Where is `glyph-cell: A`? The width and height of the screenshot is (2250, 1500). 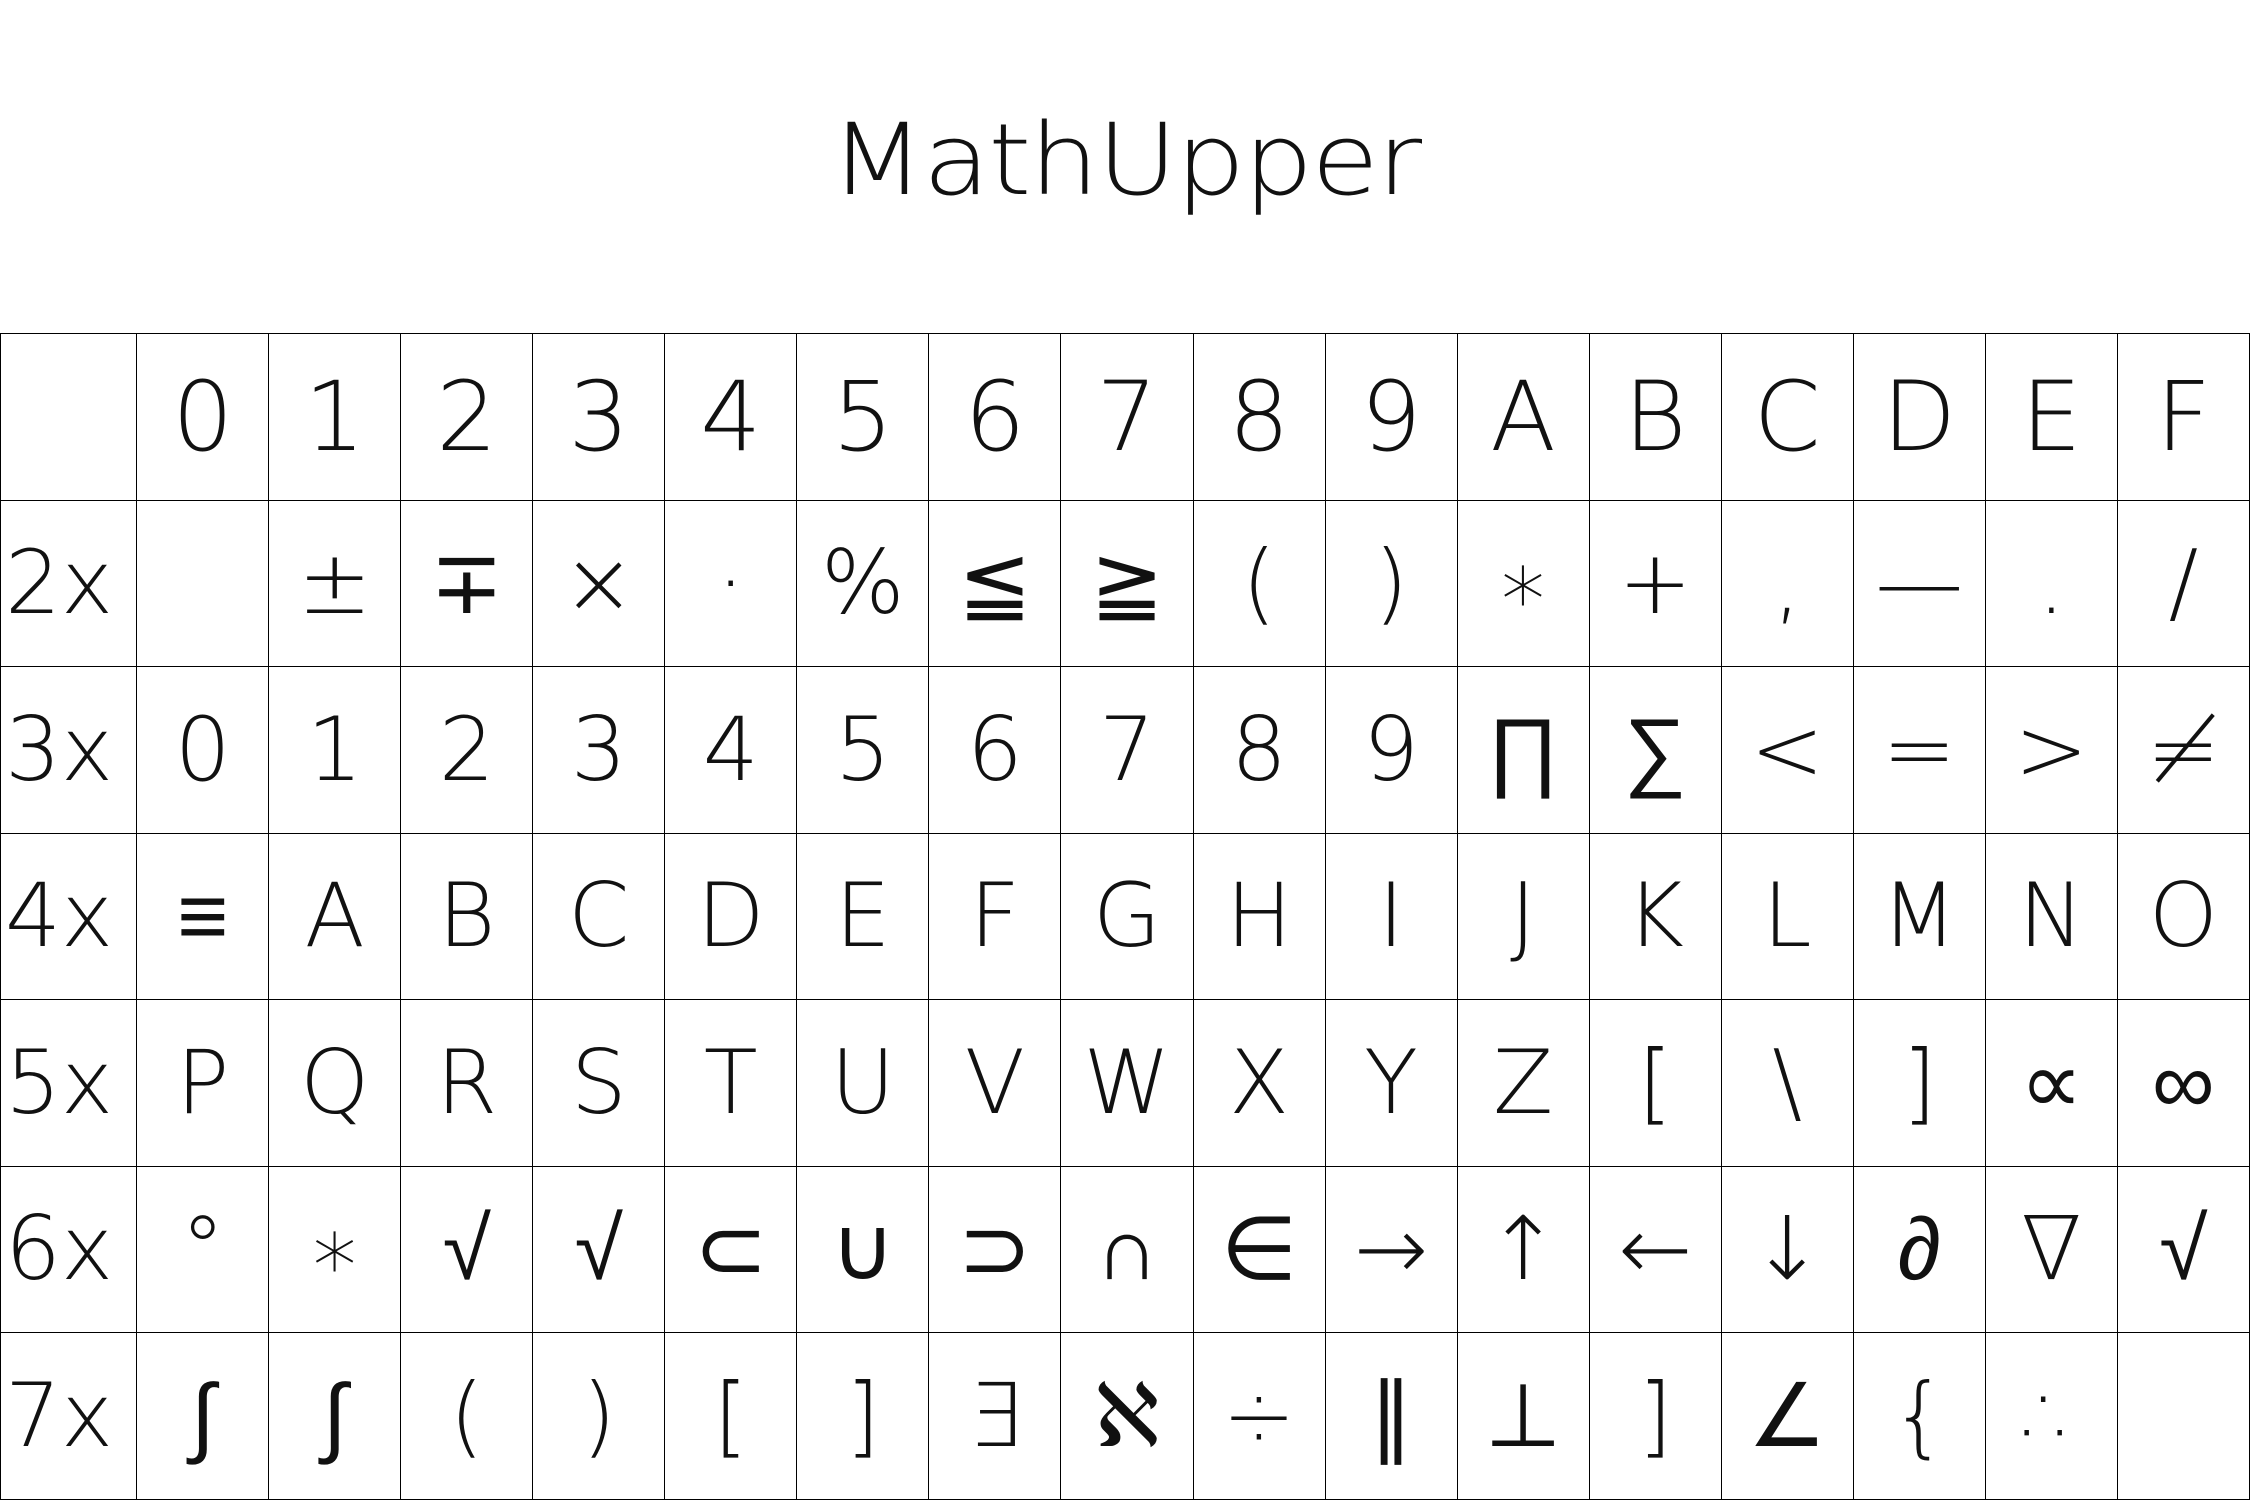
glyph-cell: A is located at coordinates (335, 916).